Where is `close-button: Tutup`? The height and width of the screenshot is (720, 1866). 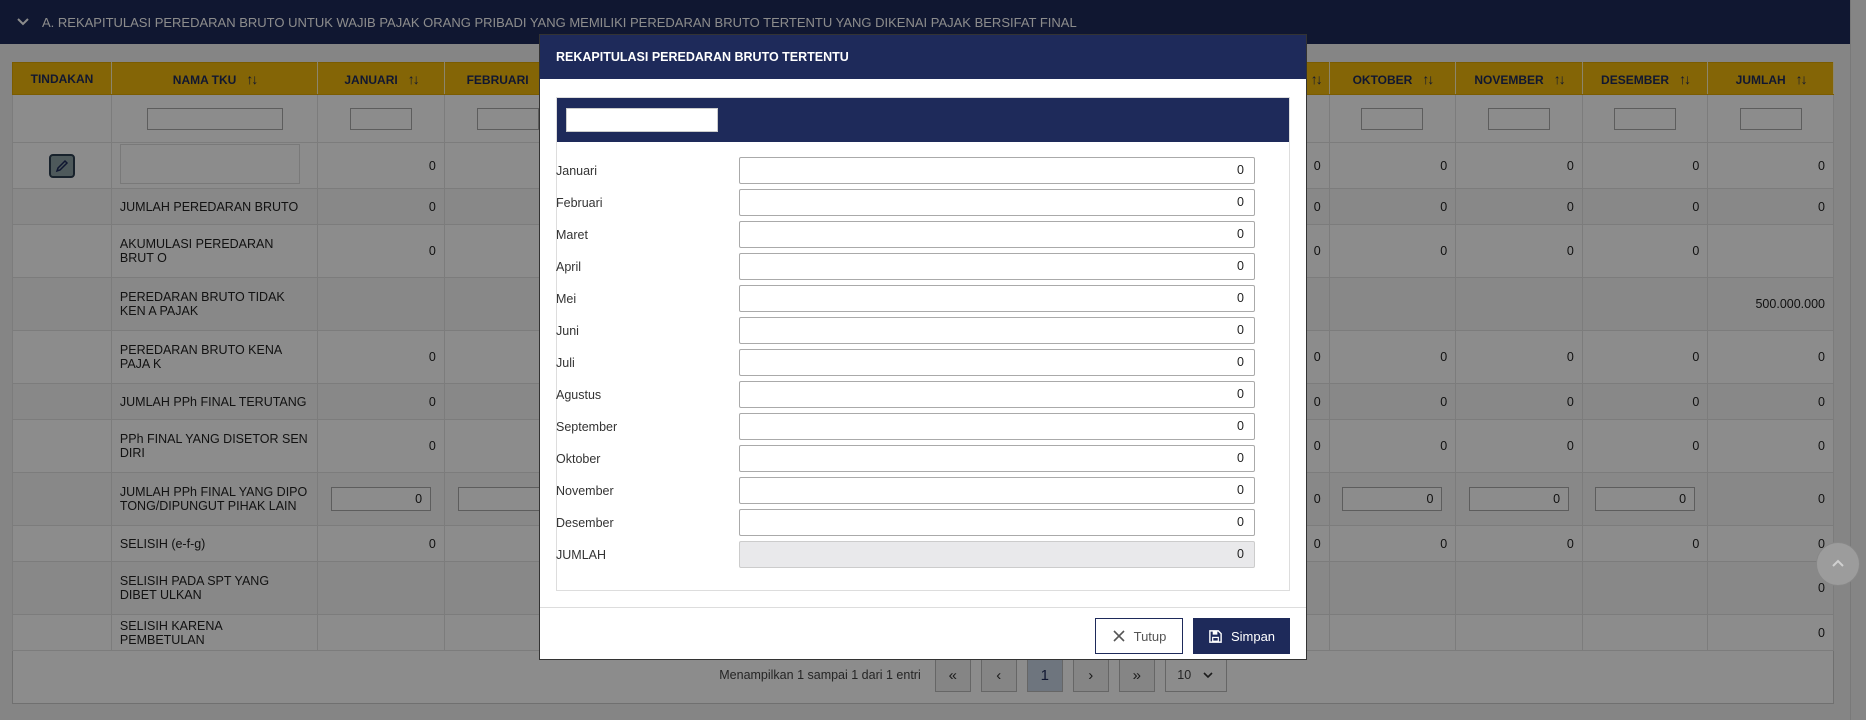 close-button: Tutup is located at coordinates (1139, 636).